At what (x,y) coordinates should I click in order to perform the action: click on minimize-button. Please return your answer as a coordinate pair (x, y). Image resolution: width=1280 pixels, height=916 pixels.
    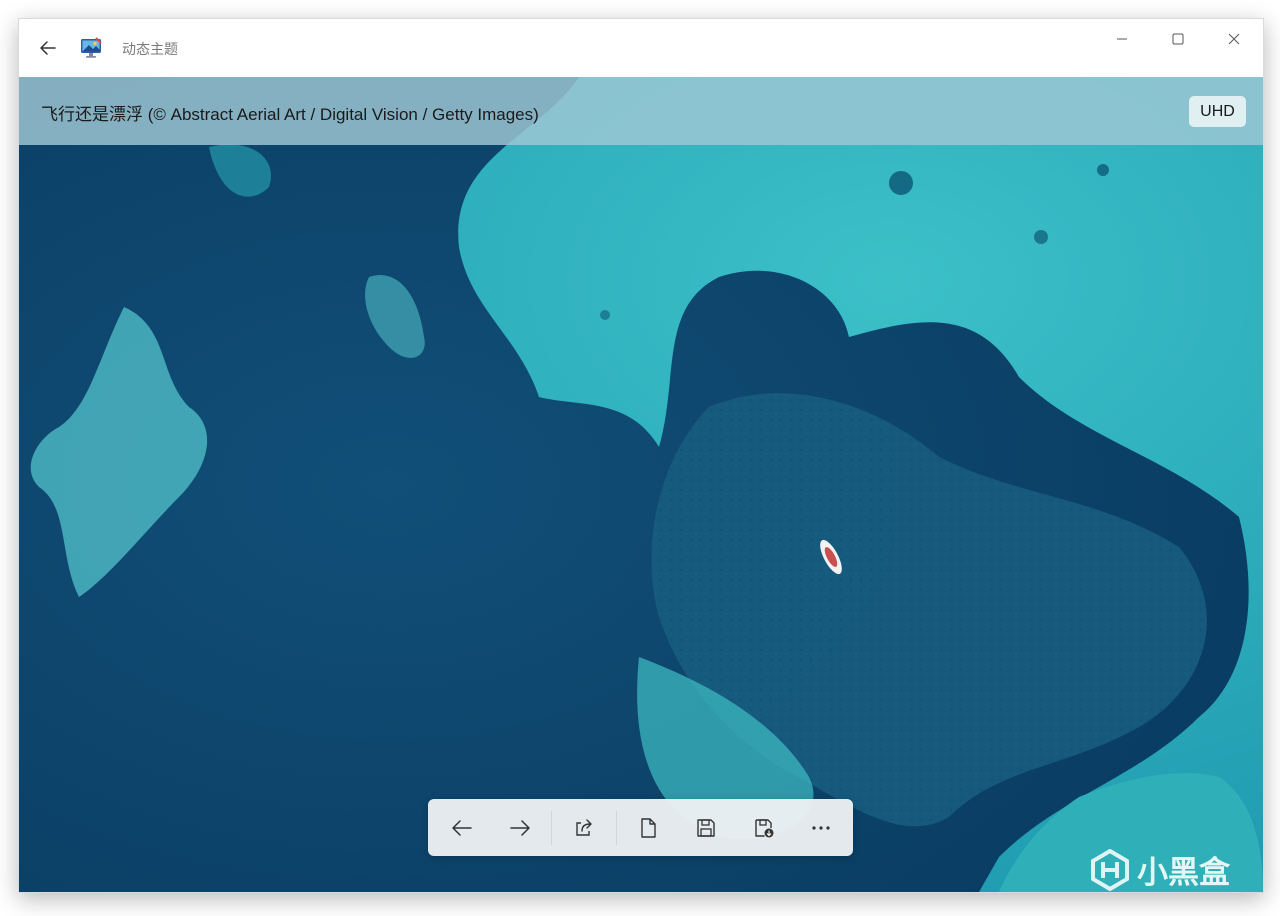
    Looking at the image, I should click on (1122, 39).